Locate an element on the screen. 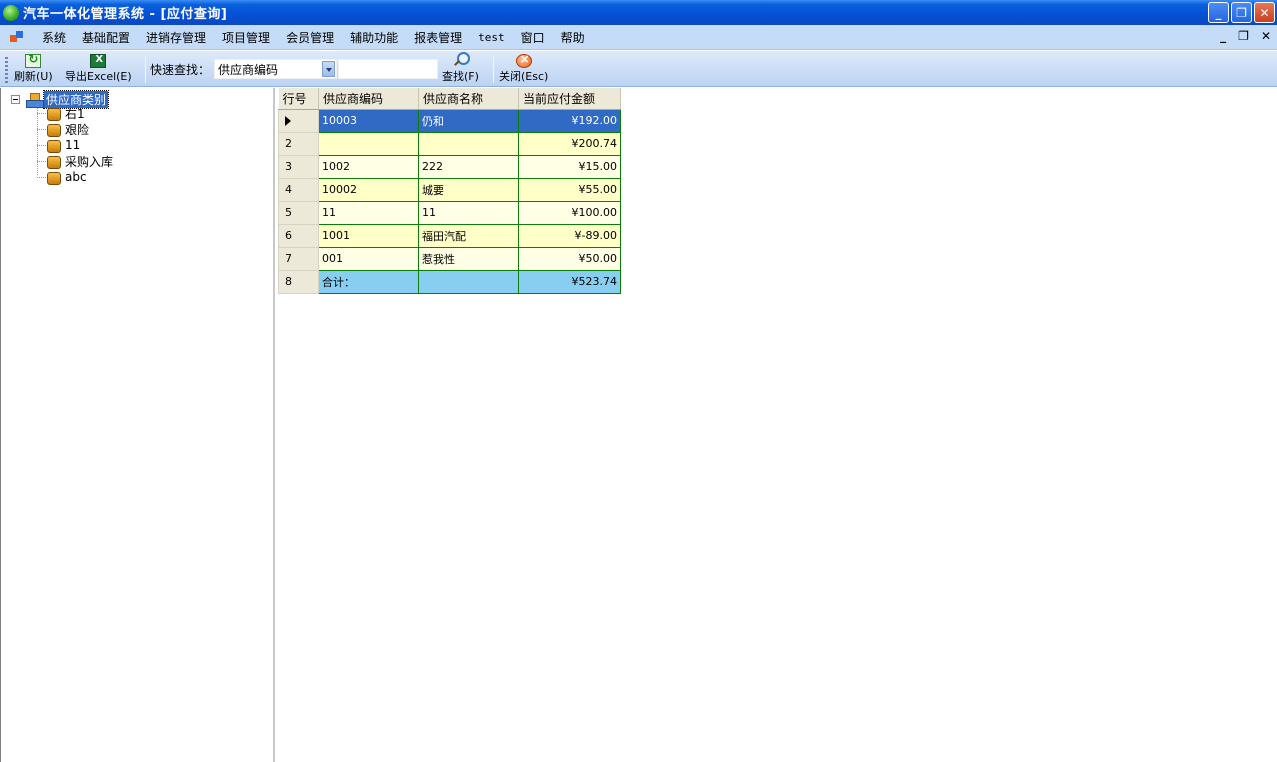  tree-node: 采购入库 is located at coordinates (75, 161).